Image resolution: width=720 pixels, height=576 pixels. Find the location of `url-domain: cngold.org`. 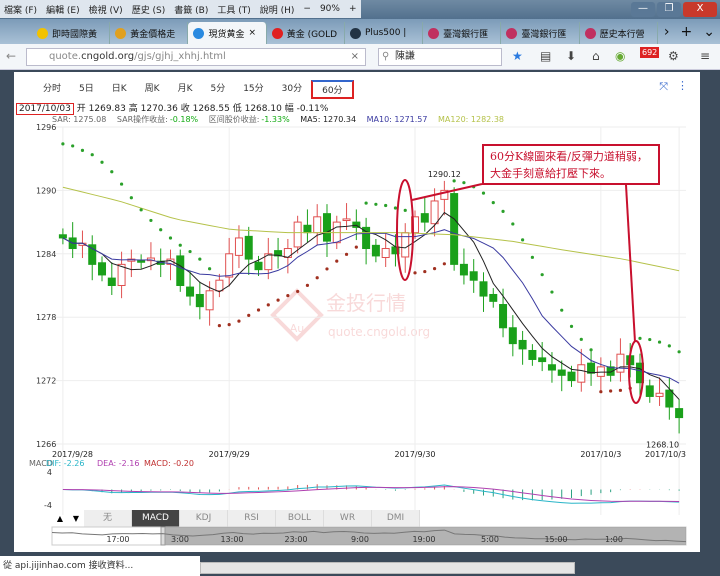

url-domain: cngold.org is located at coordinates (108, 56).